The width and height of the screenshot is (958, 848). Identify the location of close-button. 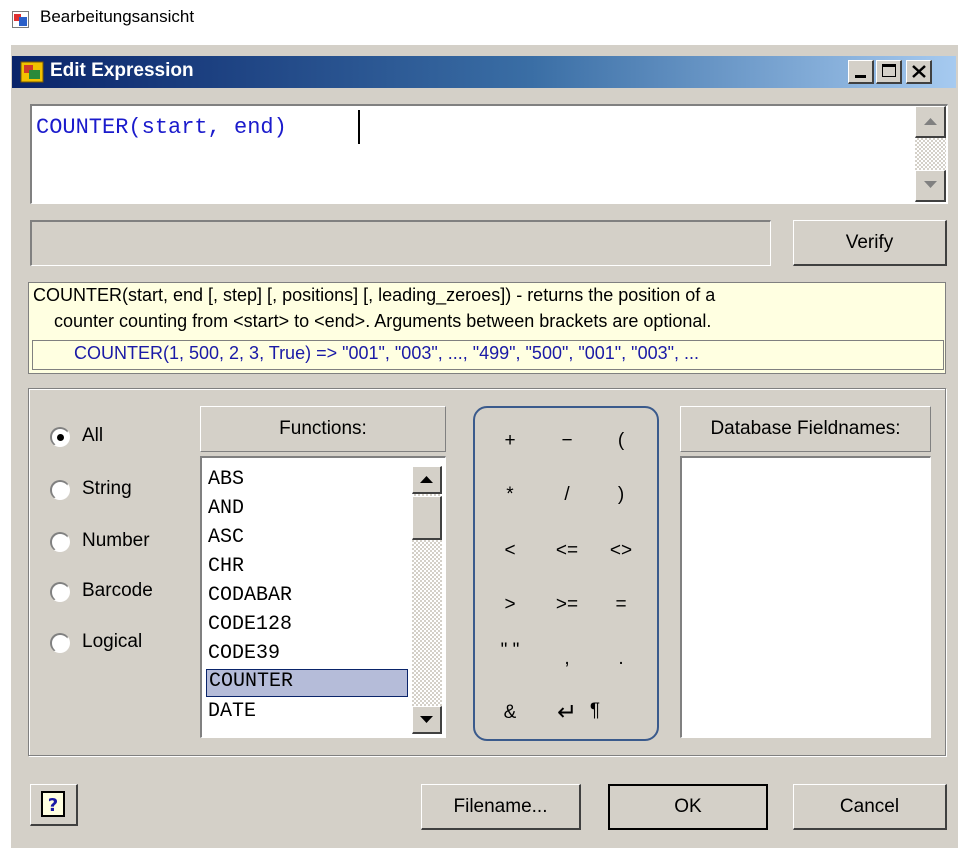
(919, 72).